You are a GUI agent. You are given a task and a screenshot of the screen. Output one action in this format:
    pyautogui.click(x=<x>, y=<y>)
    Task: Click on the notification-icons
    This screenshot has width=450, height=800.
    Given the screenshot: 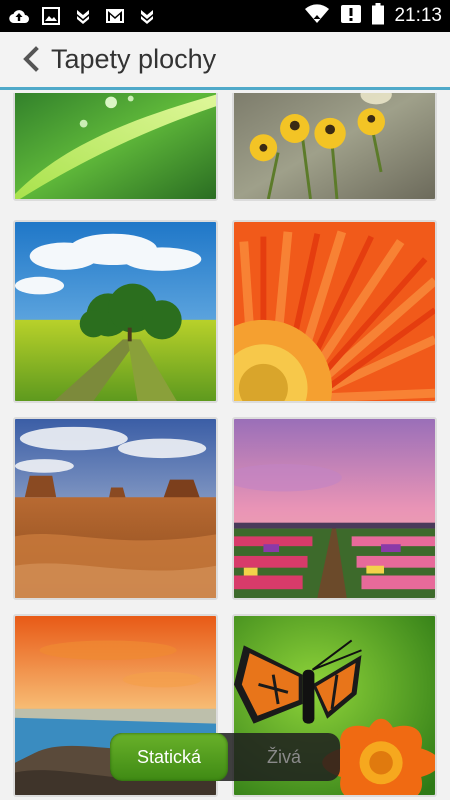 What is the action you would take?
    pyautogui.click(x=83, y=16)
    